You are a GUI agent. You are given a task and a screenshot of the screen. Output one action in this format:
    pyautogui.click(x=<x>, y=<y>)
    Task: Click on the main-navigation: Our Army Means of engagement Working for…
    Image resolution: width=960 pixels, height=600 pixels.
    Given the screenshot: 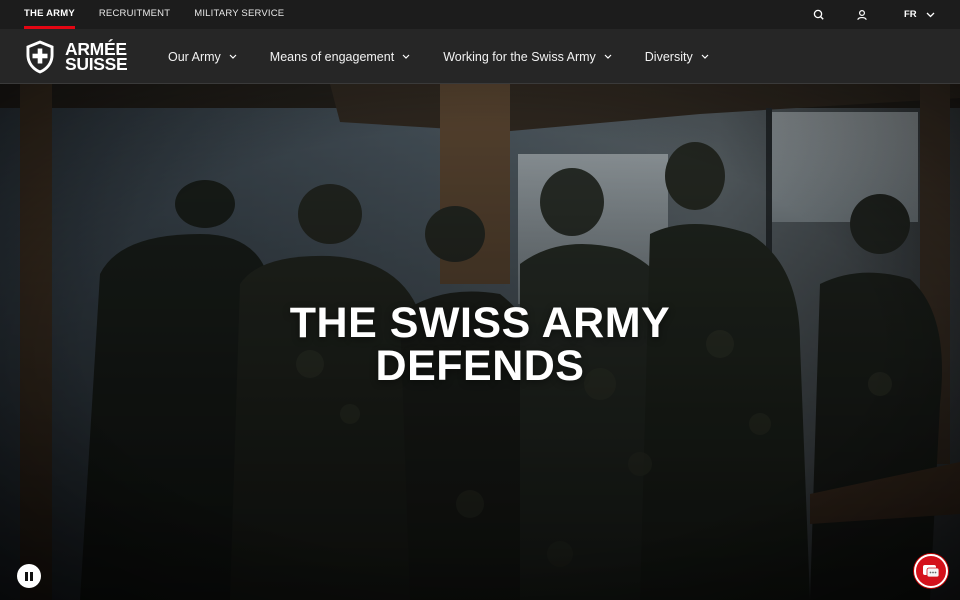 What is the action you would take?
    pyautogui.click(x=455, y=56)
    